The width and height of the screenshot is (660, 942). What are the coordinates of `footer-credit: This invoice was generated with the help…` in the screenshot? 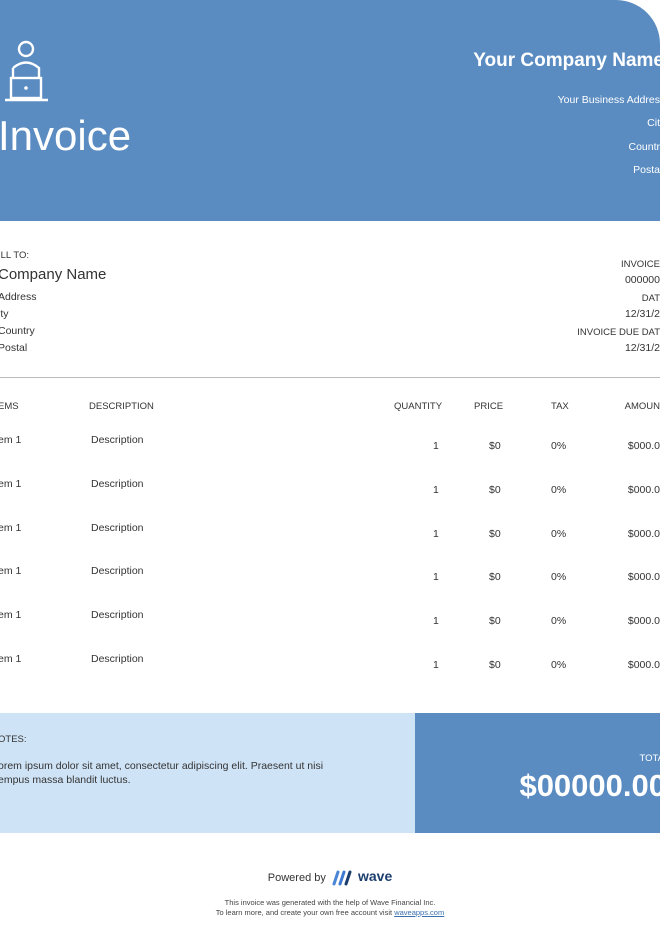 It's located at (330, 902).